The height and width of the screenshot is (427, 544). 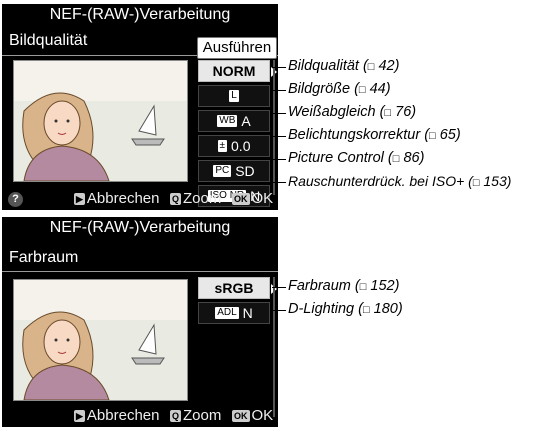 I want to click on callout-d-lighting: D-Lighting (□ 180), so click(x=345, y=309).